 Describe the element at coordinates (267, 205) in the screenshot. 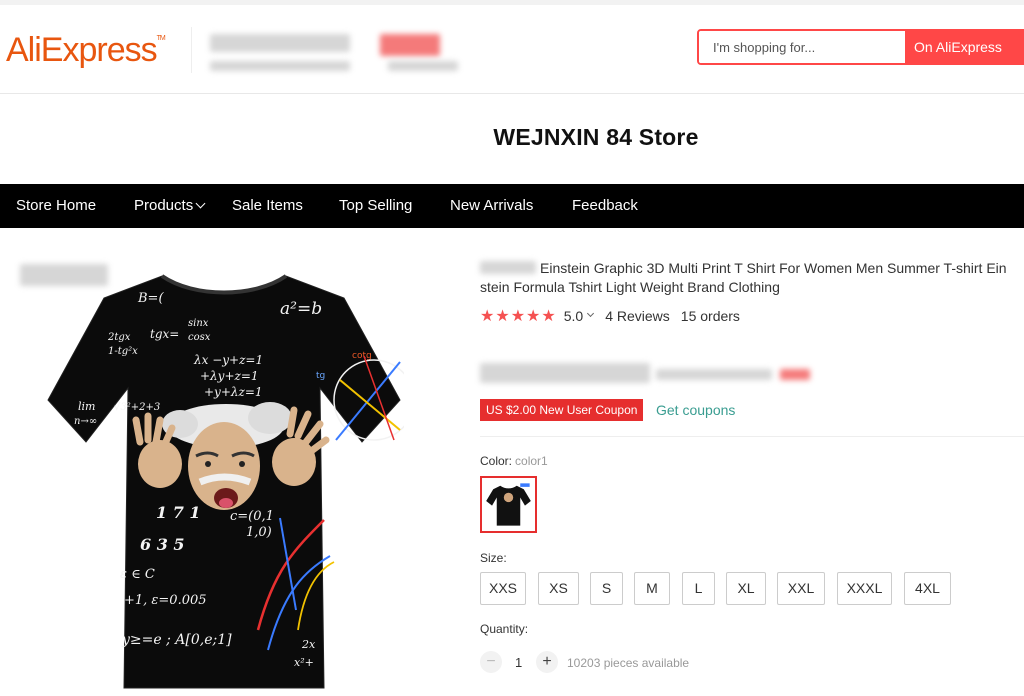

I see `nav-sale-items: Sale Items` at that location.